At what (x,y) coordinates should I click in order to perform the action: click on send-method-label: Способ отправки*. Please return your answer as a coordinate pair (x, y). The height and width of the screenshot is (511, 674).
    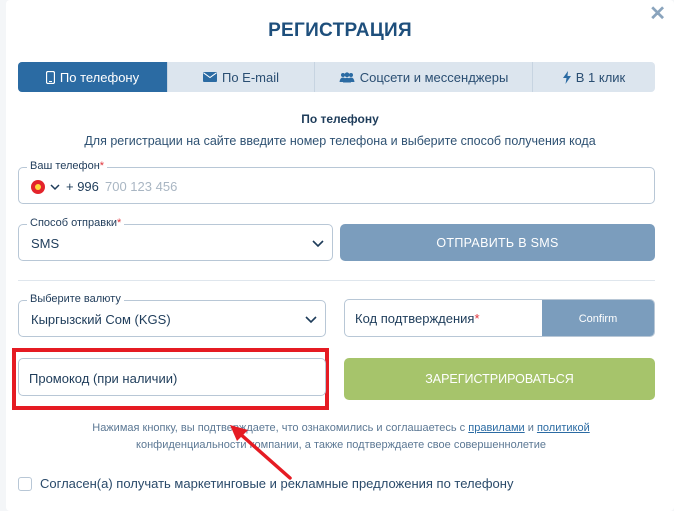
    Looking at the image, I should click on (76, 223).